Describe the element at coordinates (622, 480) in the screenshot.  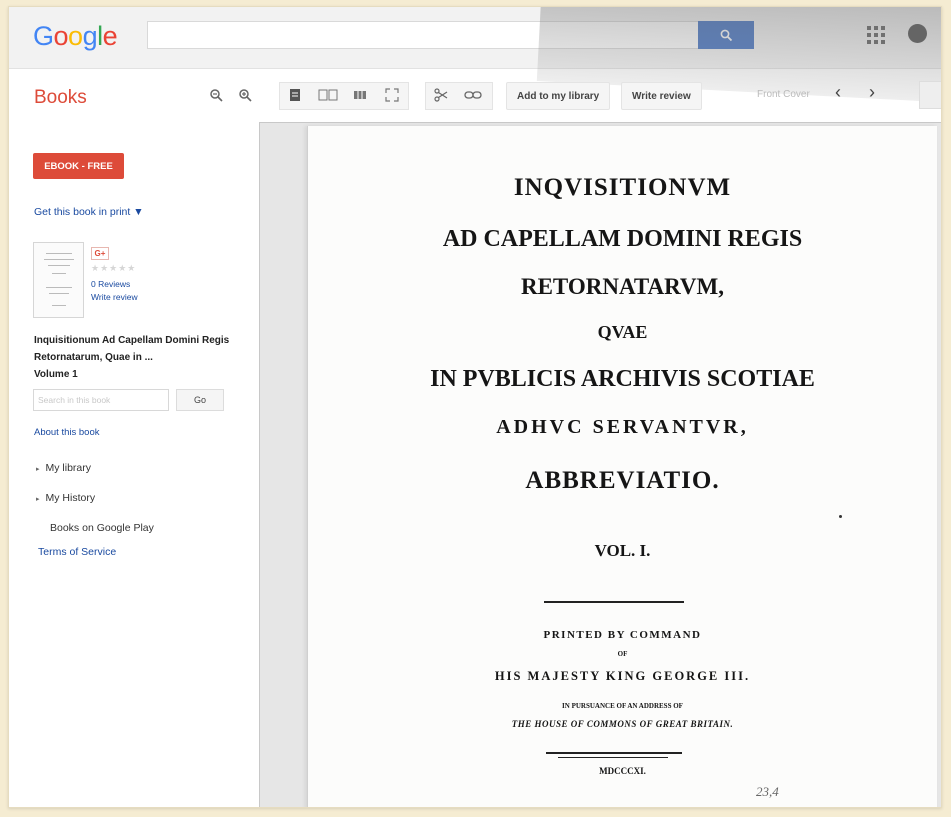
I see `page-title-line: ABBREVIATIO.` at that location.